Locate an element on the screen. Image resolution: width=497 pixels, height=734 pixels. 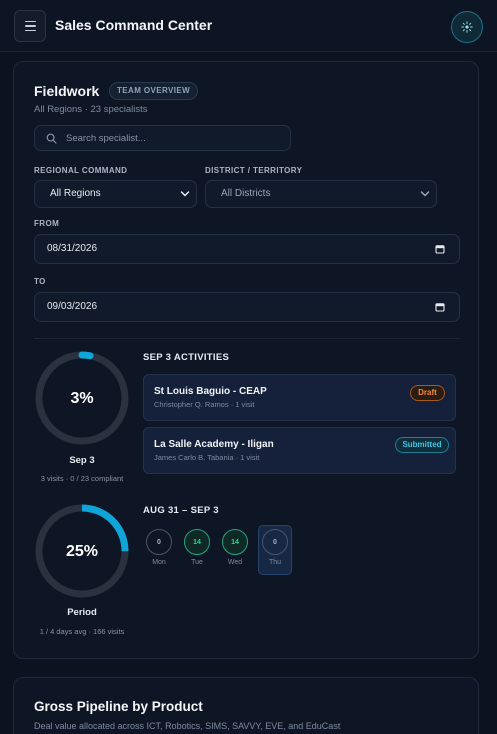
district-select: All Districts is located at coordinates (321, 194).